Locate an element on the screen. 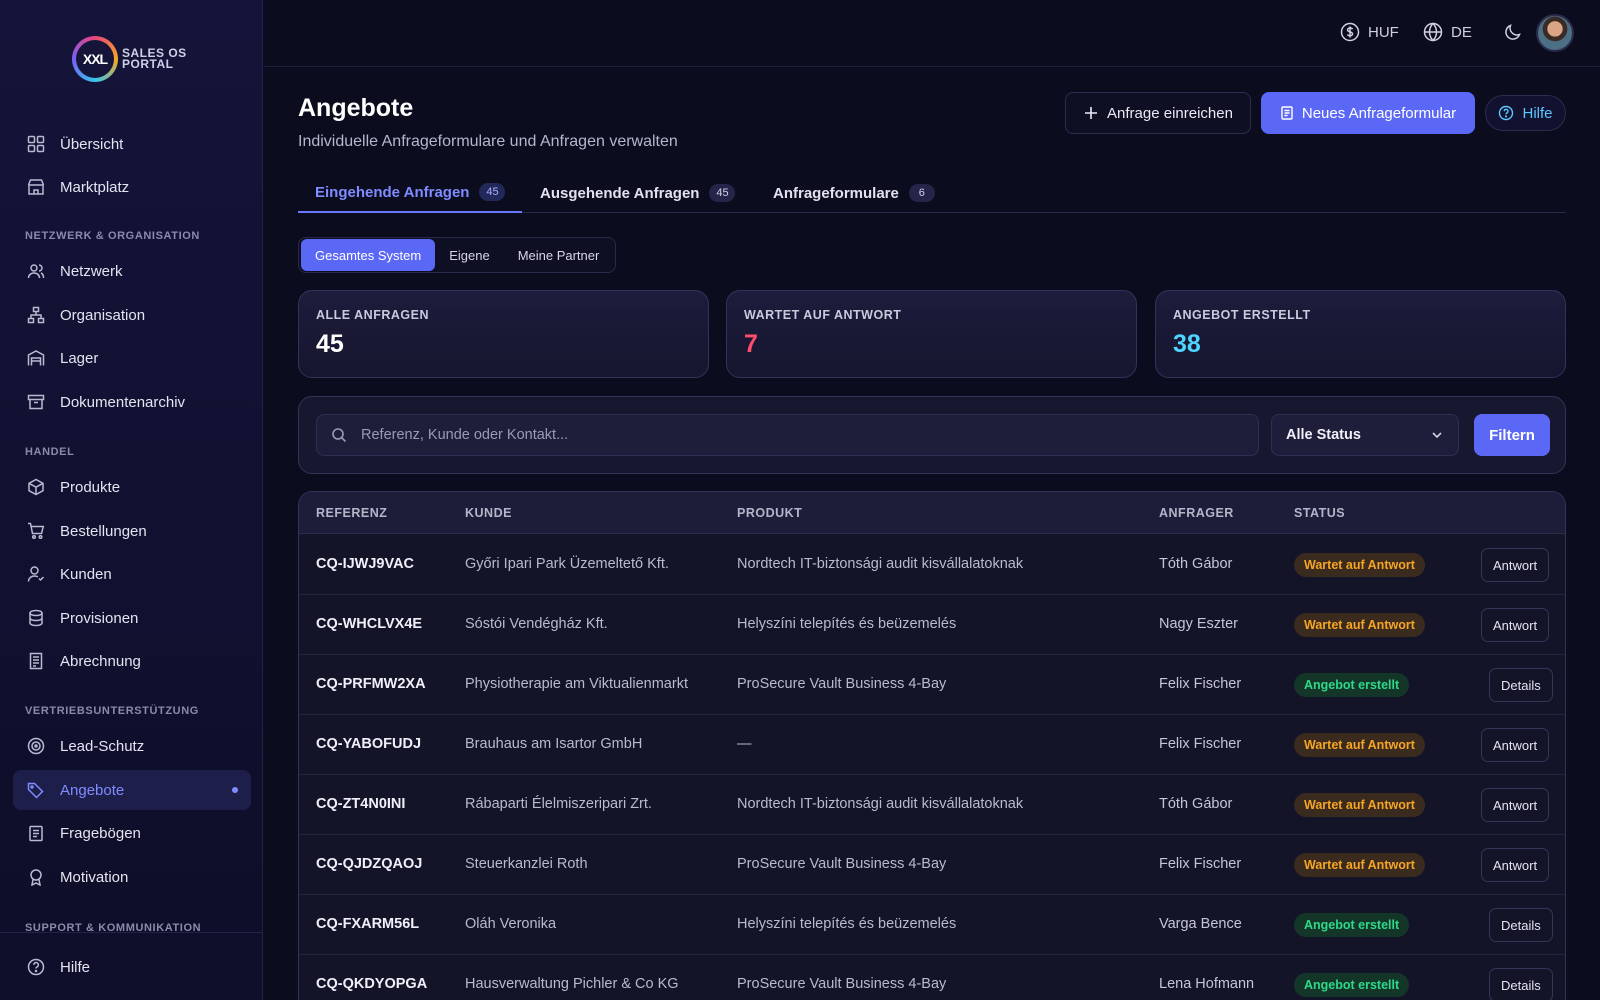  sidebar-item-label: Produkte is located at coordinates (90, 487).